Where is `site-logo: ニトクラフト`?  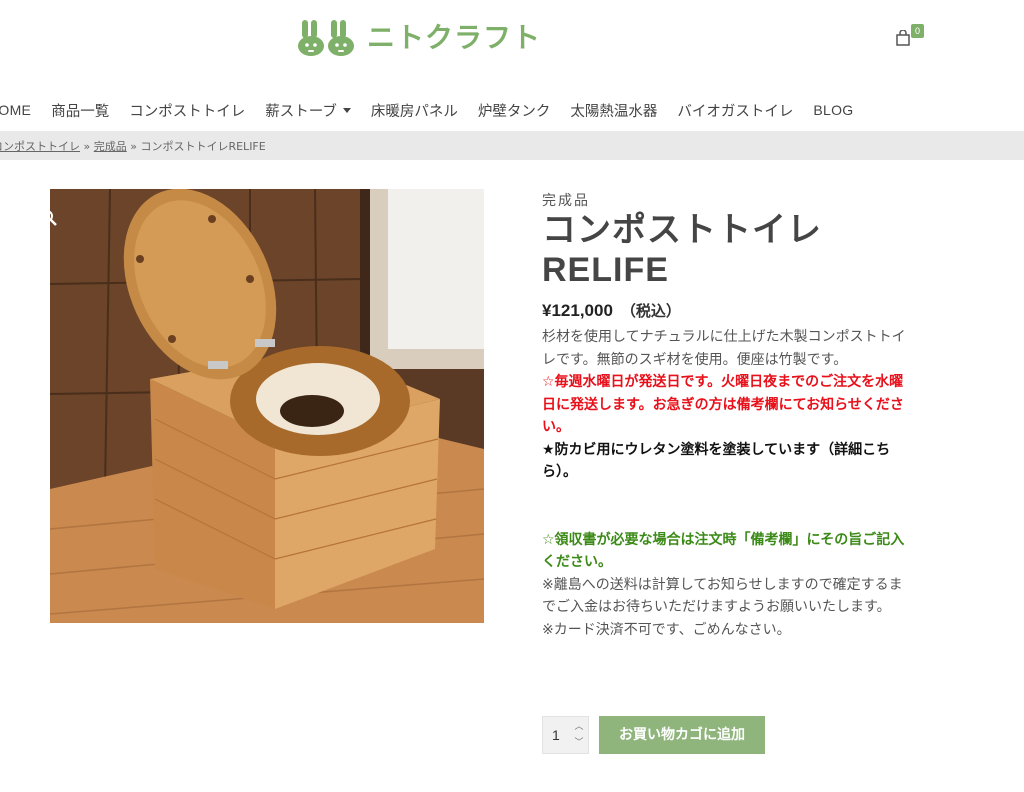
site-logo: ニトクラフト is located at coordinates (419, 38).